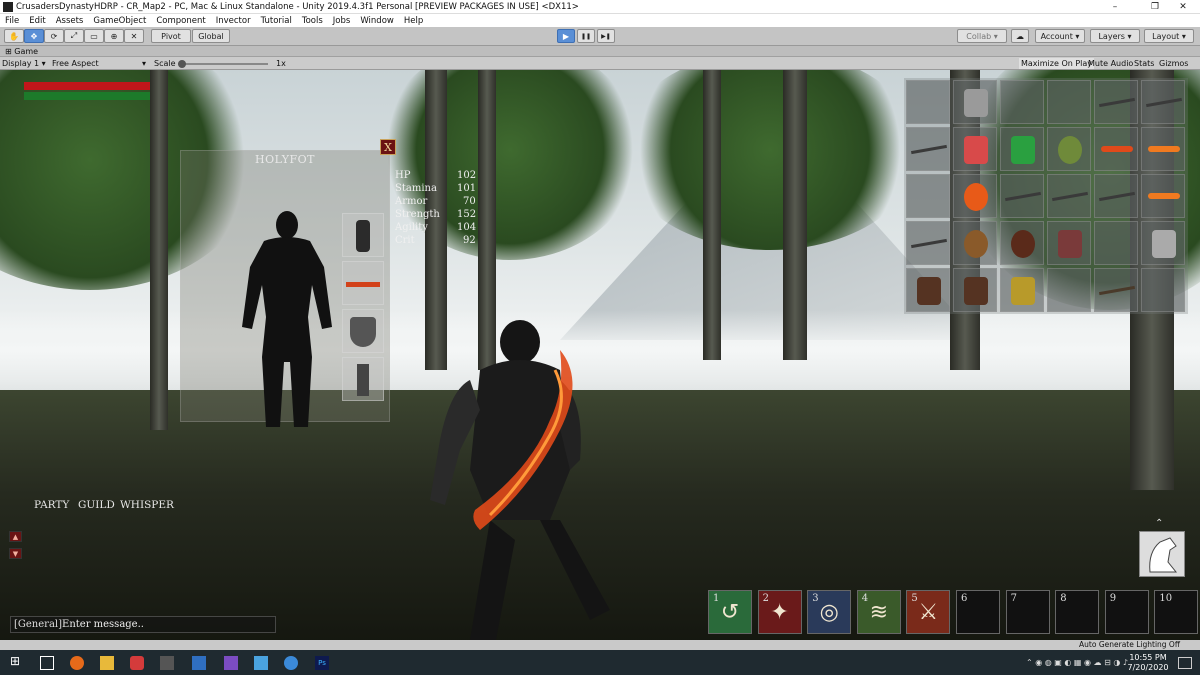 Image resolution: width=1200 pixels, height=675 pixels. I want to click on scale-tool-icon: ⤢, so click(74, 36).